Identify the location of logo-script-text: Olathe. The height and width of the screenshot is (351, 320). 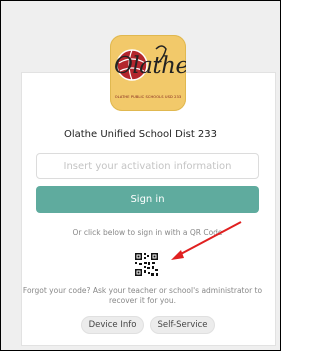
(150, 66).